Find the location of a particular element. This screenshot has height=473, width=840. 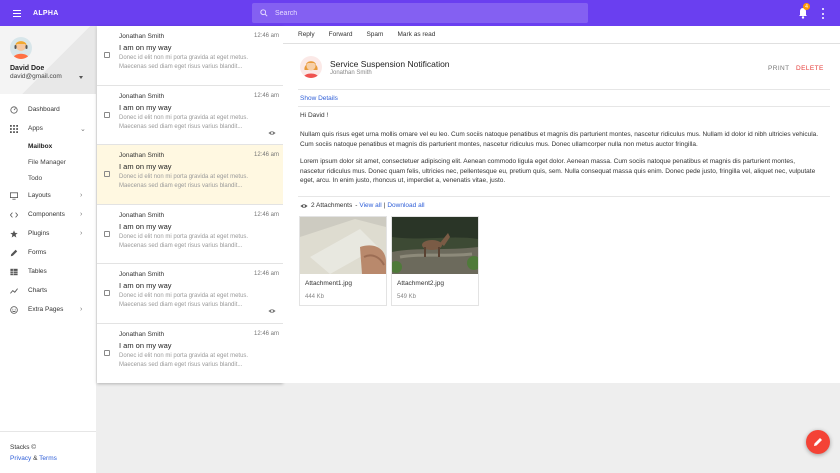

sidebar-item-label: Tables is located at coordinates (37, 271).